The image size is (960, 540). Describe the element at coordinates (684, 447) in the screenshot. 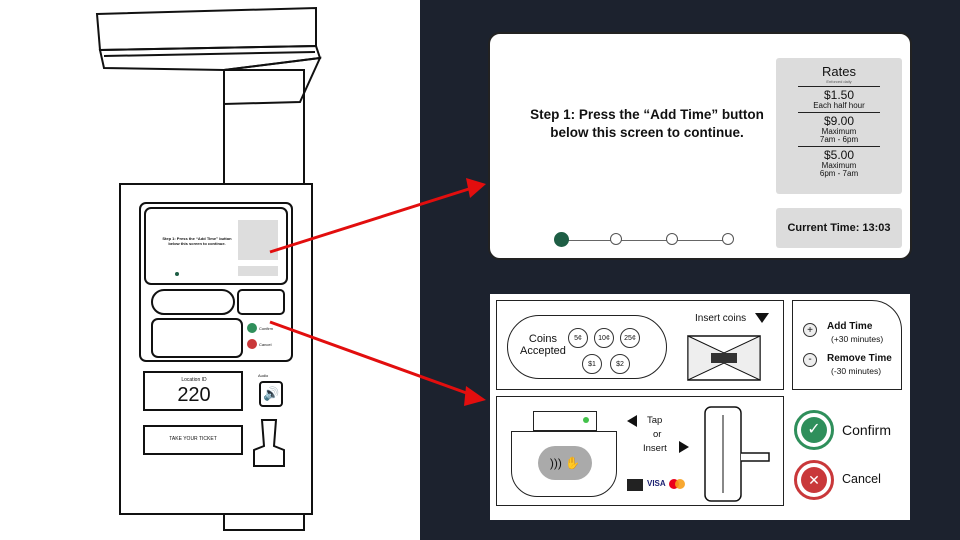

I see `right-arrow-icon` at that location.